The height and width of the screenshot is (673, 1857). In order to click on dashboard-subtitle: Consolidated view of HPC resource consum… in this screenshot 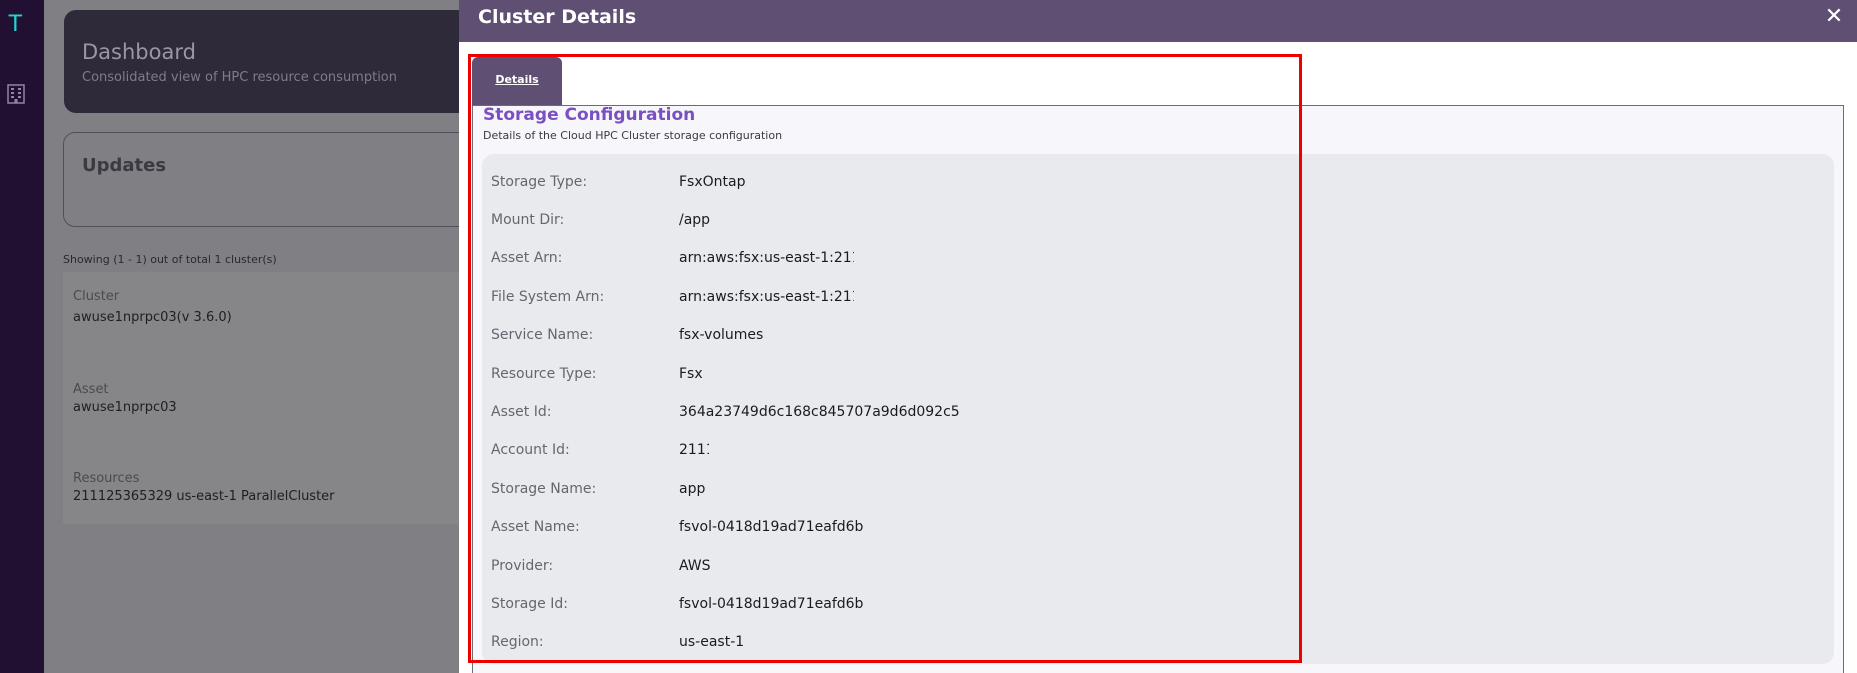, I will do `click(240, 77)`.